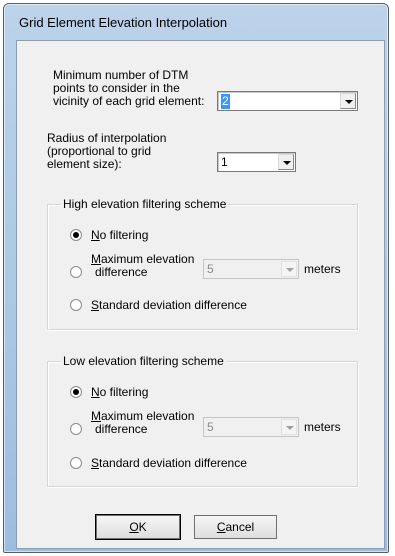 The width and height of the screenshot is (395, 556). Describe the element at coordinates (76, 272) in the screenshot. I see `high-max-elevation-radio` at that location.